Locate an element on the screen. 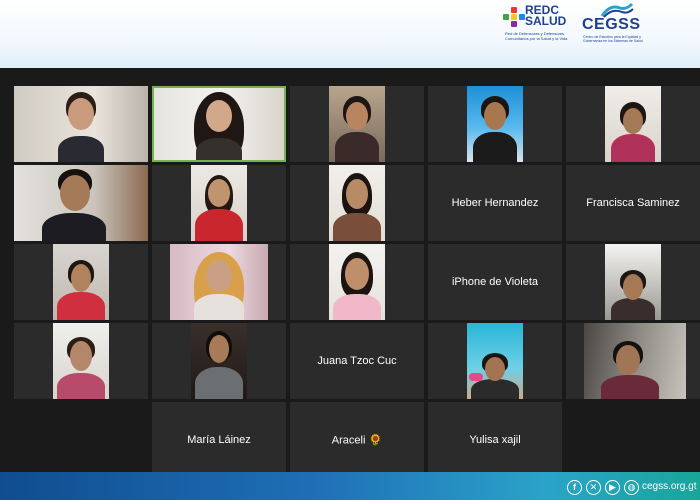 This screenshot has width=700, height=500. participant-tile: Yulisa xajil is located at coordinates (495, 440).